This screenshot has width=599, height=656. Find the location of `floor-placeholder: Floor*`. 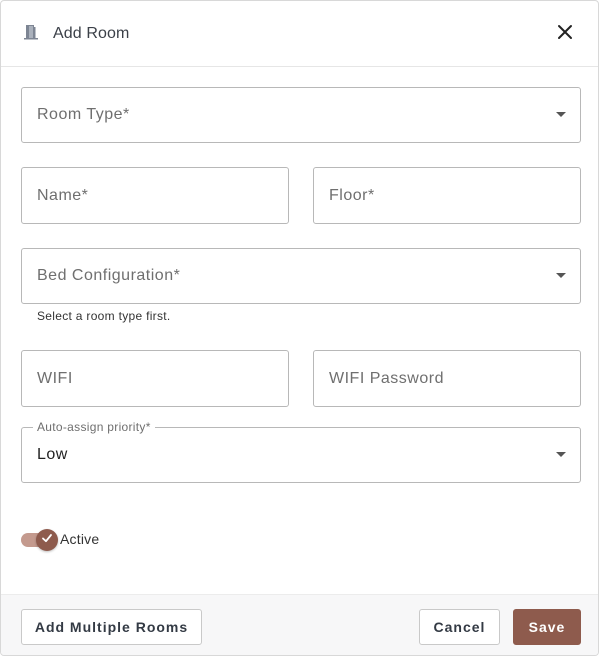

floor-placeholder: Floor* is located at coordinates (352, 195).